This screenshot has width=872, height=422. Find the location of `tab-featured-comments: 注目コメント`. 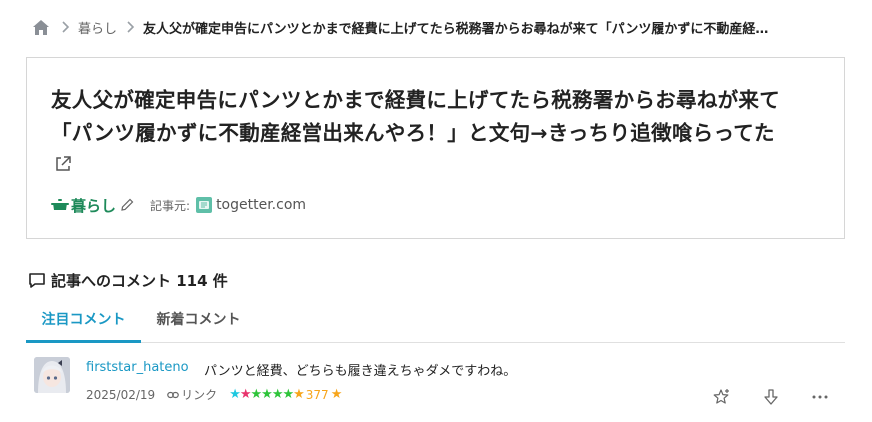

tab-featured-comments: 注目コメント is located at coordinates (83, 321).